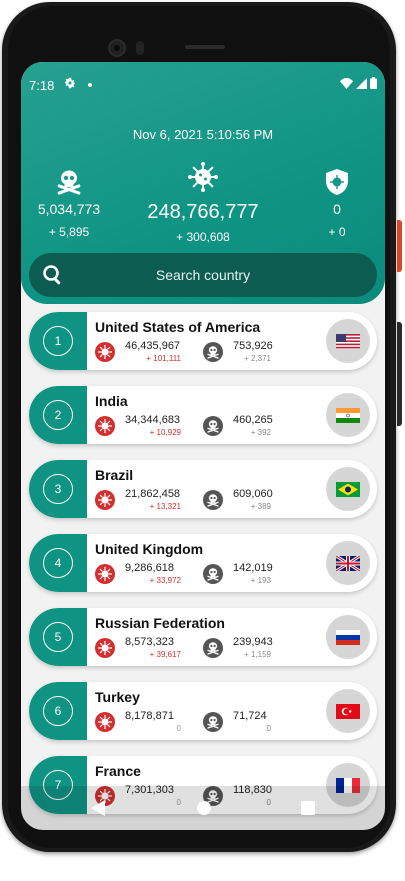  What do you see at coordinates (118, 771) in the screenshot?
I see `country-name: France` at bounding box center [118, 771].